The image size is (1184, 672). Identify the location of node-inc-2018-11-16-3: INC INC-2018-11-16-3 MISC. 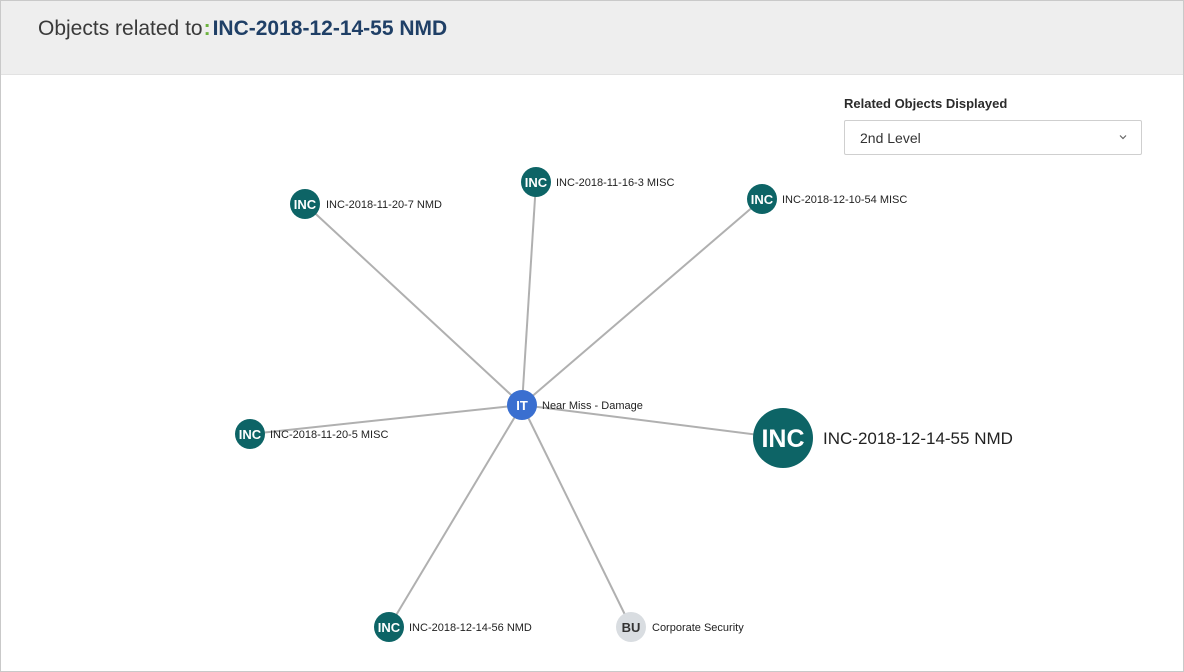
(597, 182).